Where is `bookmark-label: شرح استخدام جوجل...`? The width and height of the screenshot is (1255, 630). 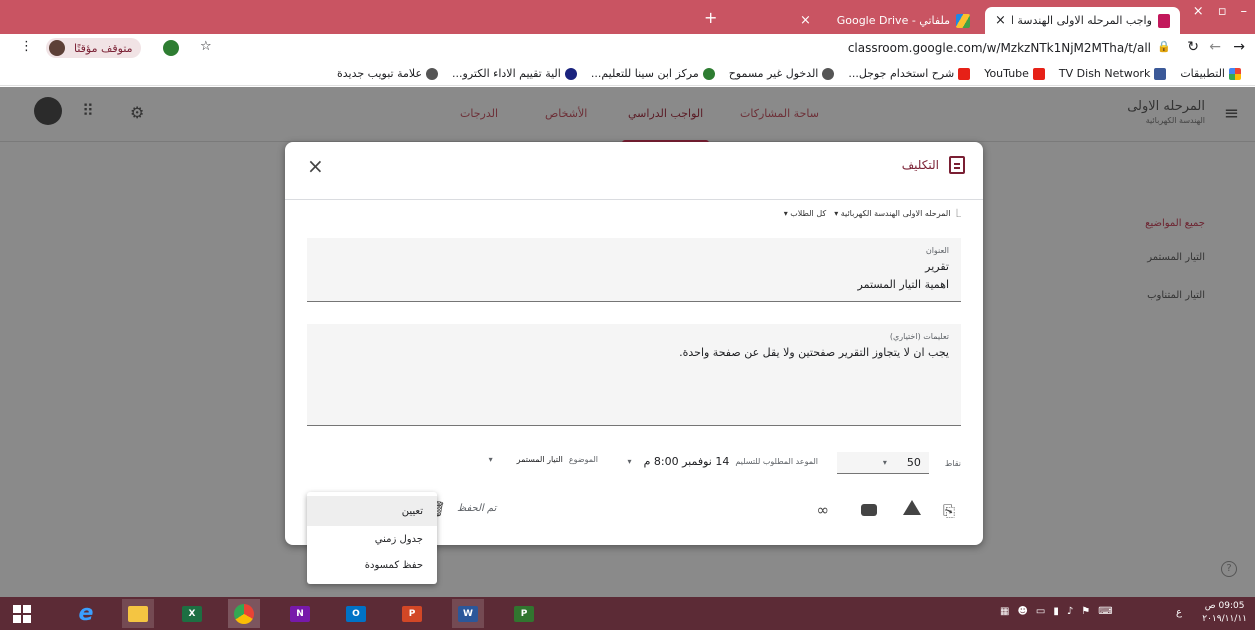
bookmark-label: شرح استخدام جوجل... is located at coordinates (901, 73).